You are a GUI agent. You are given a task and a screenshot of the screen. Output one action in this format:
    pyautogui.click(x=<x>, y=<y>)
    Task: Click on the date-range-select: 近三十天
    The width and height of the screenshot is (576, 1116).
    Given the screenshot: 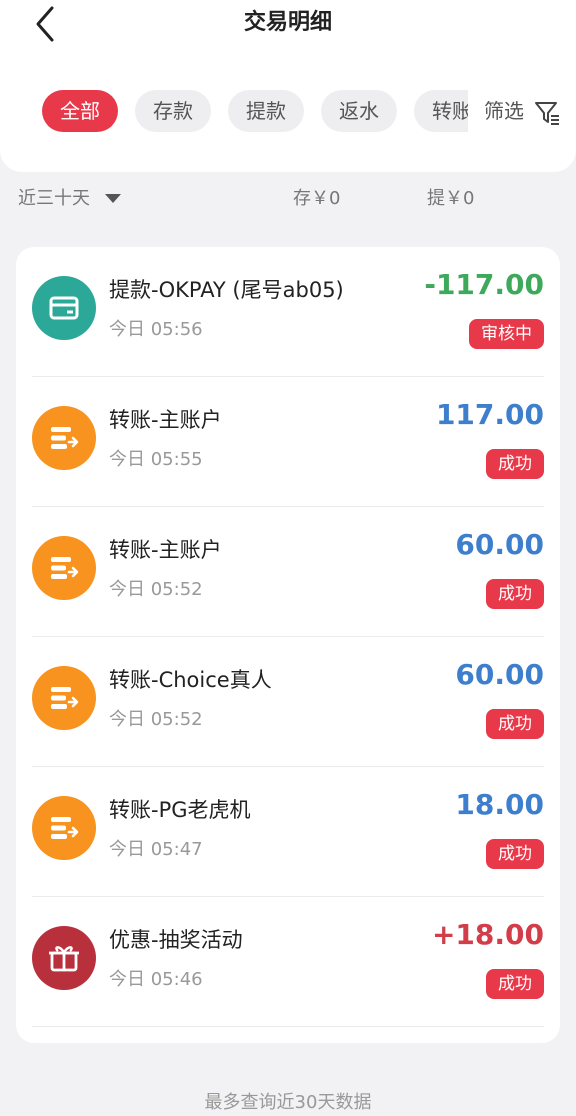 What is the action you would take?
    pyautogui.click(x=54, y=199)
    